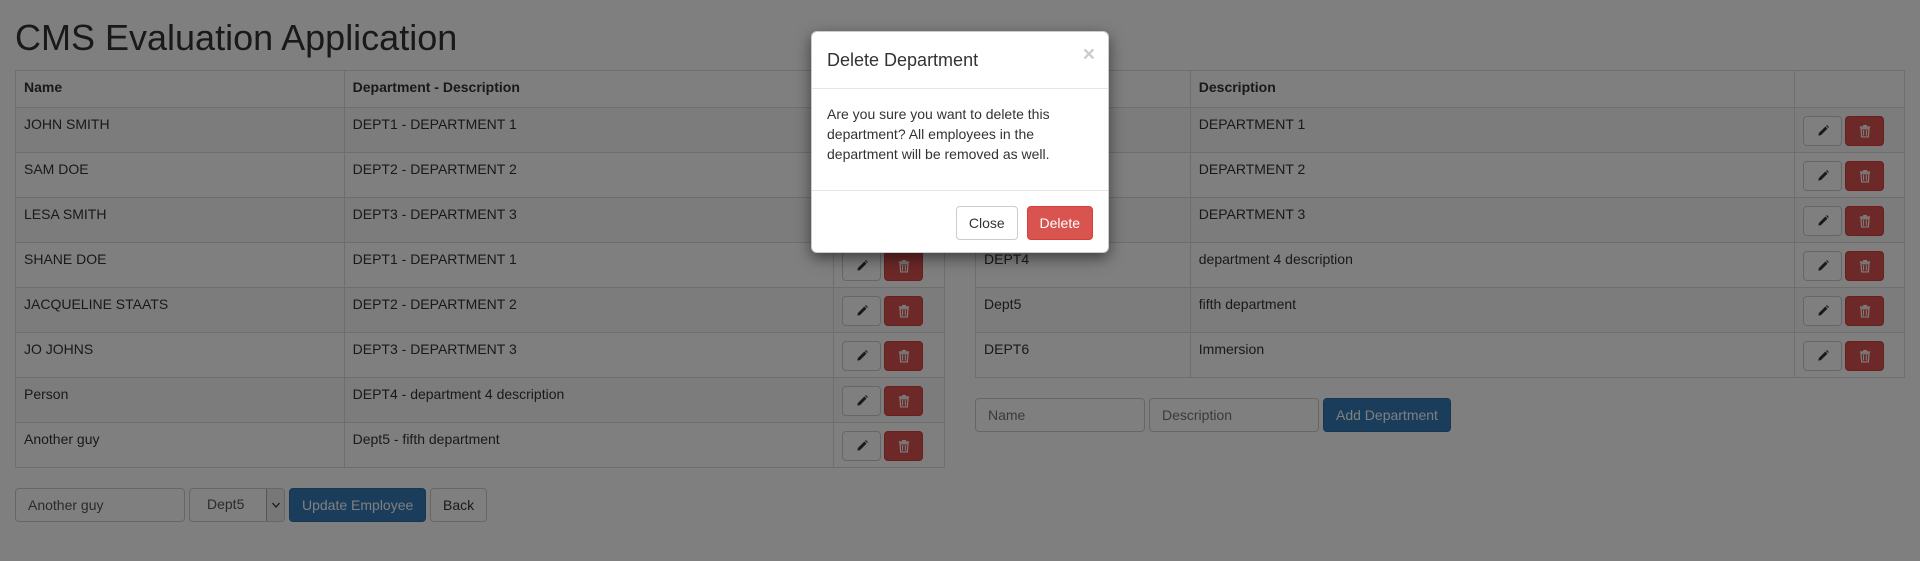 The width and height of the screenshot is (1920, 561). Describe the element at coordinates (1089, 54) in the screenshot. I see `close-icon: ×` at that location.